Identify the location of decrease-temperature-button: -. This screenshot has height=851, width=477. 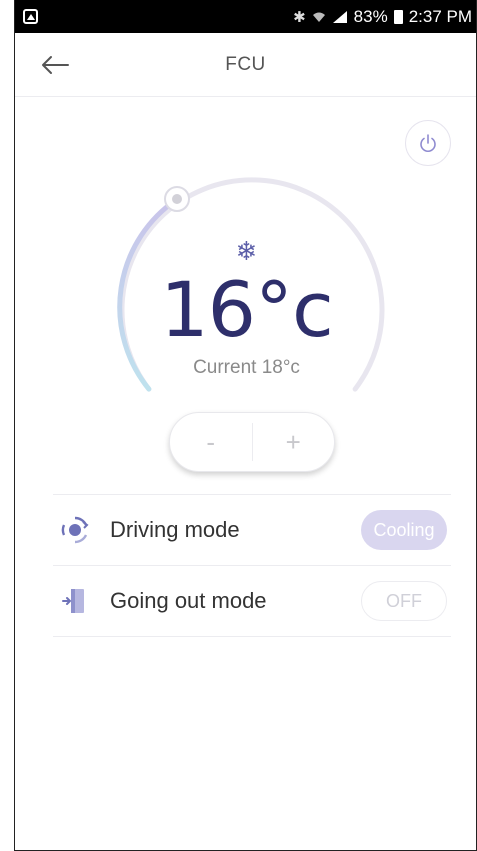
(211, 442).